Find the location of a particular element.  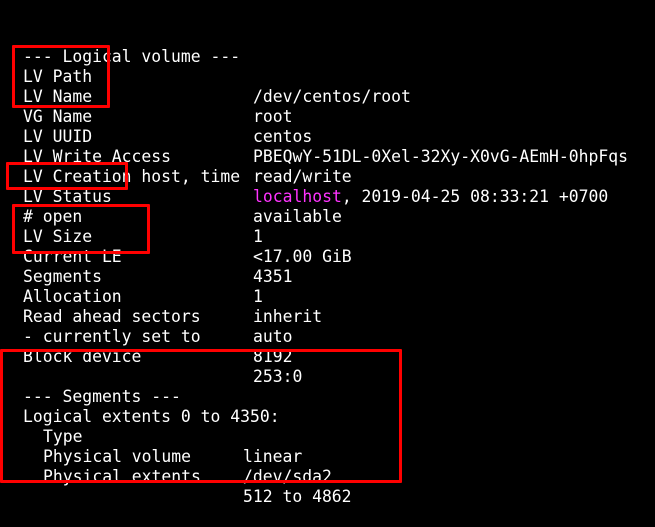

lv-row-value: PBEQwY-51DL-0Xel-32Xy-X0vG-AEmH-0hpFqs is located at coordinates (440, 156).